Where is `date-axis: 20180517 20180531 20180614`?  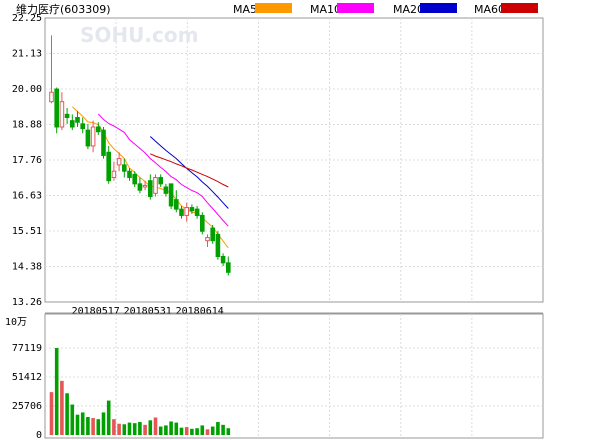
date-axis: 20180517 20180531 20180614 is located at coordinates (294, 311).